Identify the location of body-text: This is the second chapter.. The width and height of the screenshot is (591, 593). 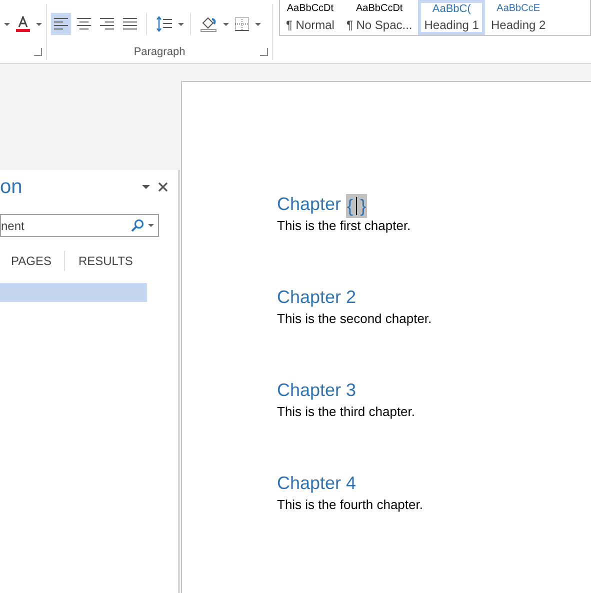
(355, 318).